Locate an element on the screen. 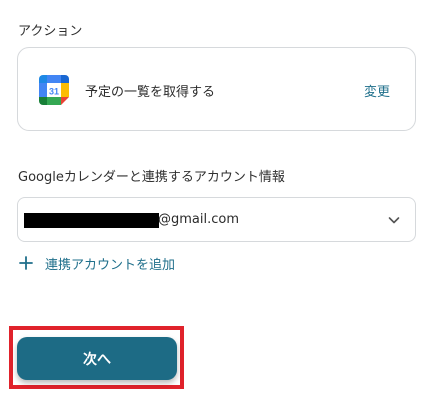  account-section-label: Googleカレンダーと連携するアカウント情報 is located at coordinates (151, 177).